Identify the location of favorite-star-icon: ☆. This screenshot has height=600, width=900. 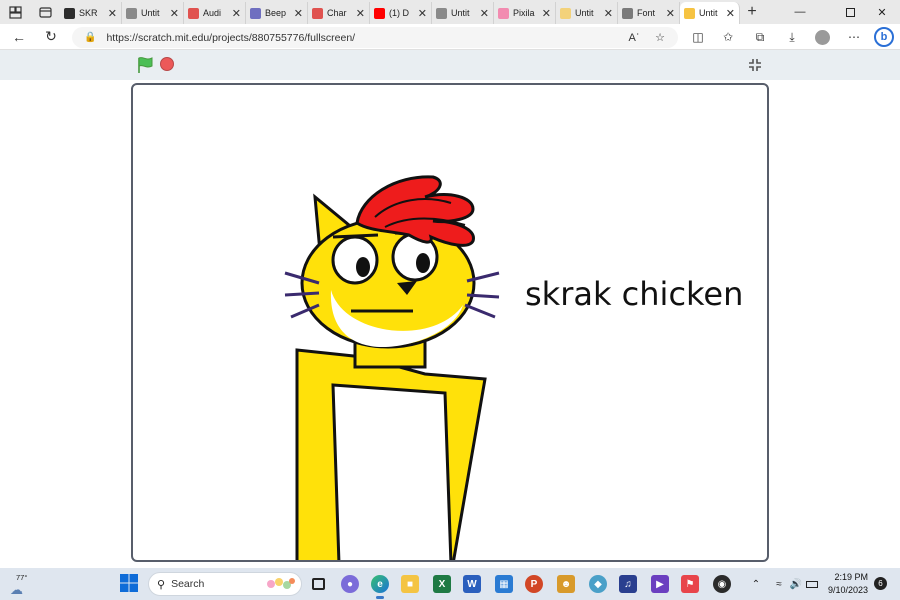
(660, 37).